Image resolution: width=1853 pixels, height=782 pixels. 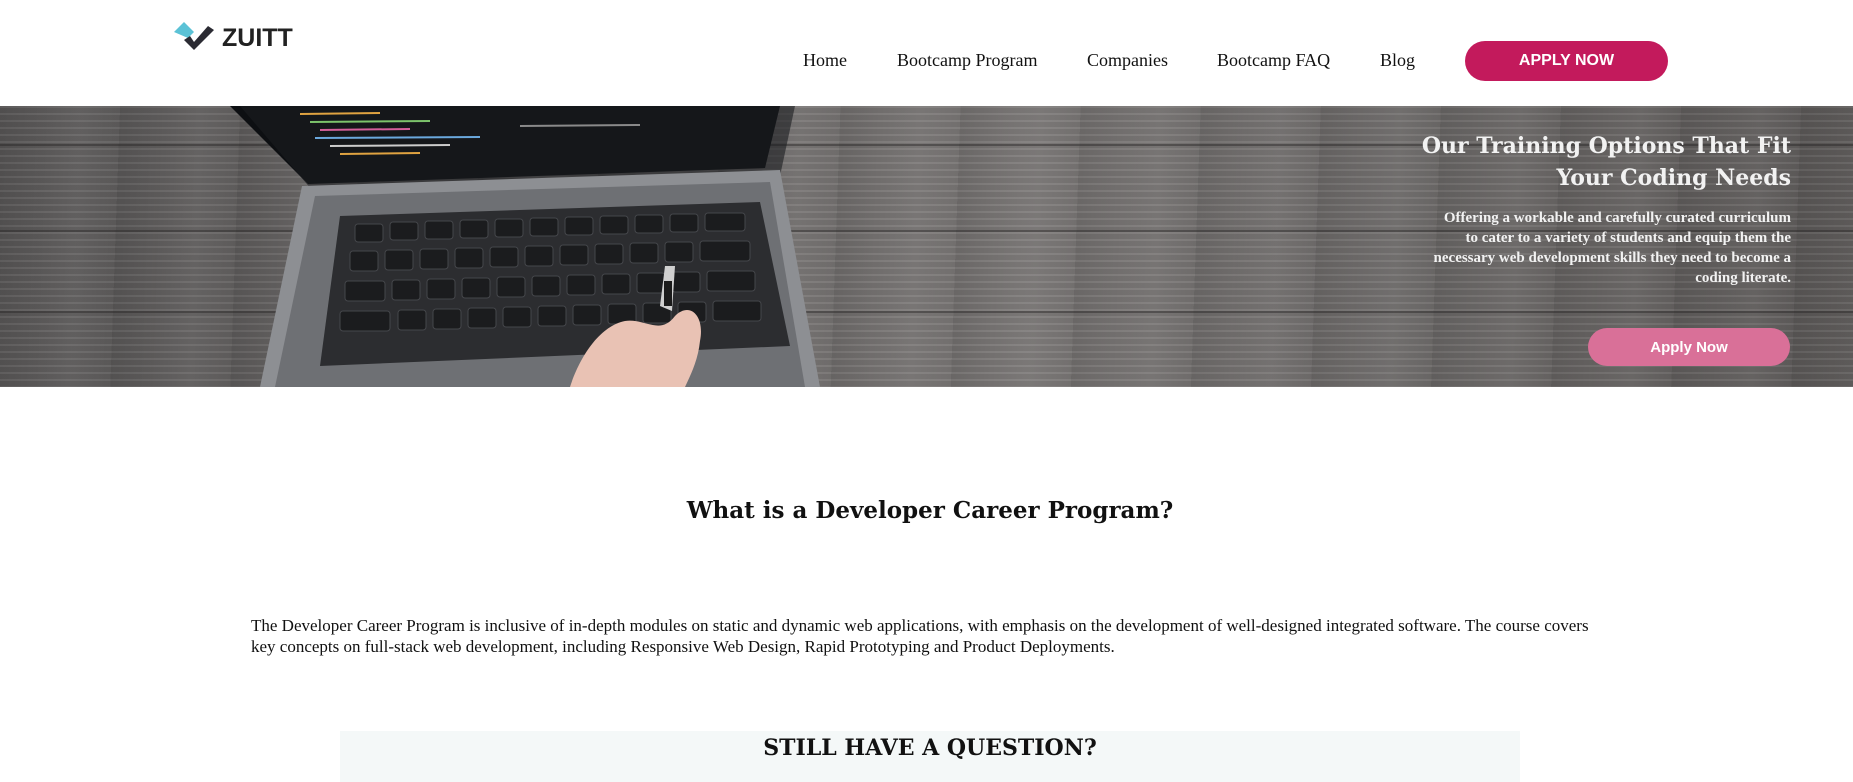 I want to click on hero-apply-now-button: Apply Now, so click(x=1689, y=347).